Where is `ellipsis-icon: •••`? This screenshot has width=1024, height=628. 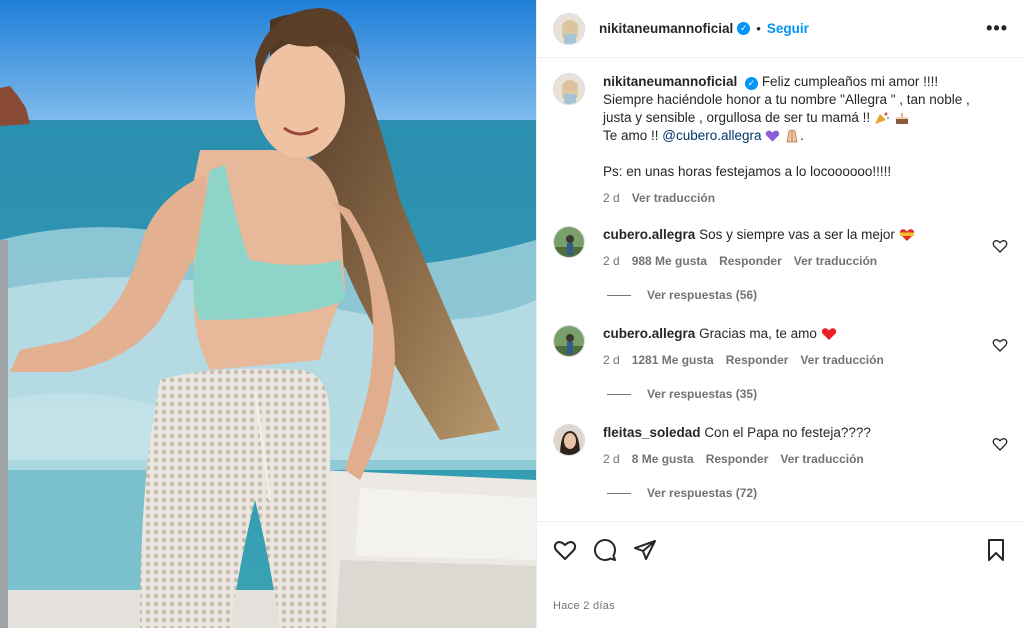
ellipsis-icon: ••• is located at coordinates (997, 28).